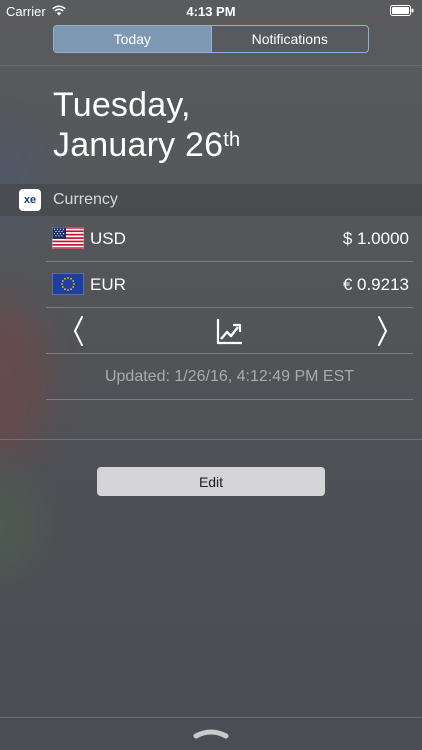 The height and width of the screenshot is (750, 422). Describe the element at coordinates (78, 331) in the screenshot. I see `chevron-left-icon` at that location.